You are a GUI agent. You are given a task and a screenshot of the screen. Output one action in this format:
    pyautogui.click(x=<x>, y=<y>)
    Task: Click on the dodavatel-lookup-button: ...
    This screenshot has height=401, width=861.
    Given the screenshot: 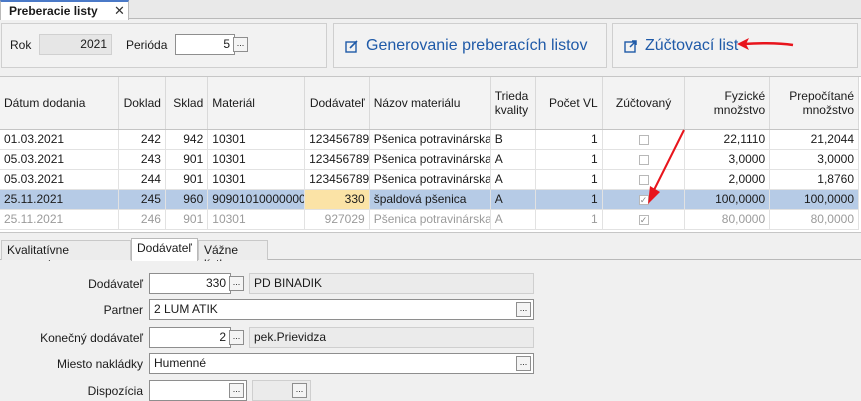 What is the action you would take?
    pyautogui.click(x=236, y=283)
    